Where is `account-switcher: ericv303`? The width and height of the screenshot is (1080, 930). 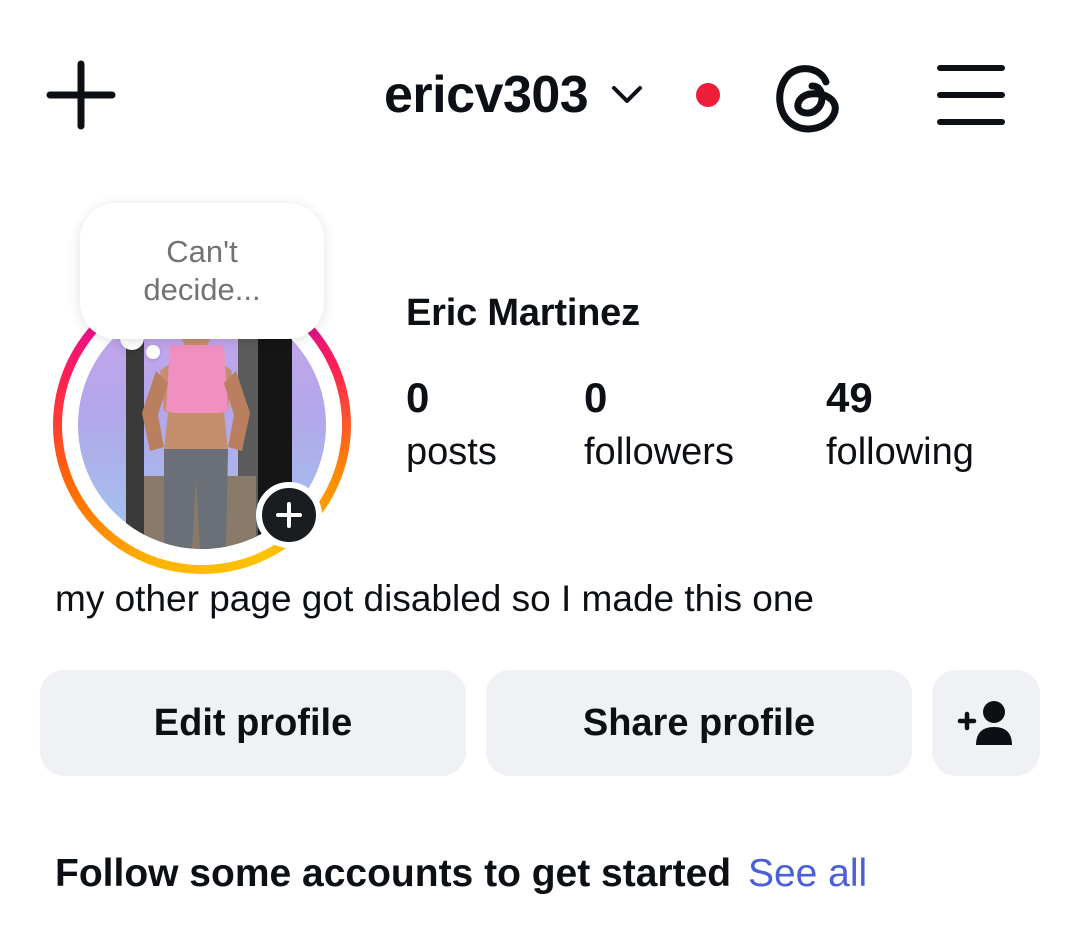 account-switcher: ericv303 is located at coordinates (514, 95).